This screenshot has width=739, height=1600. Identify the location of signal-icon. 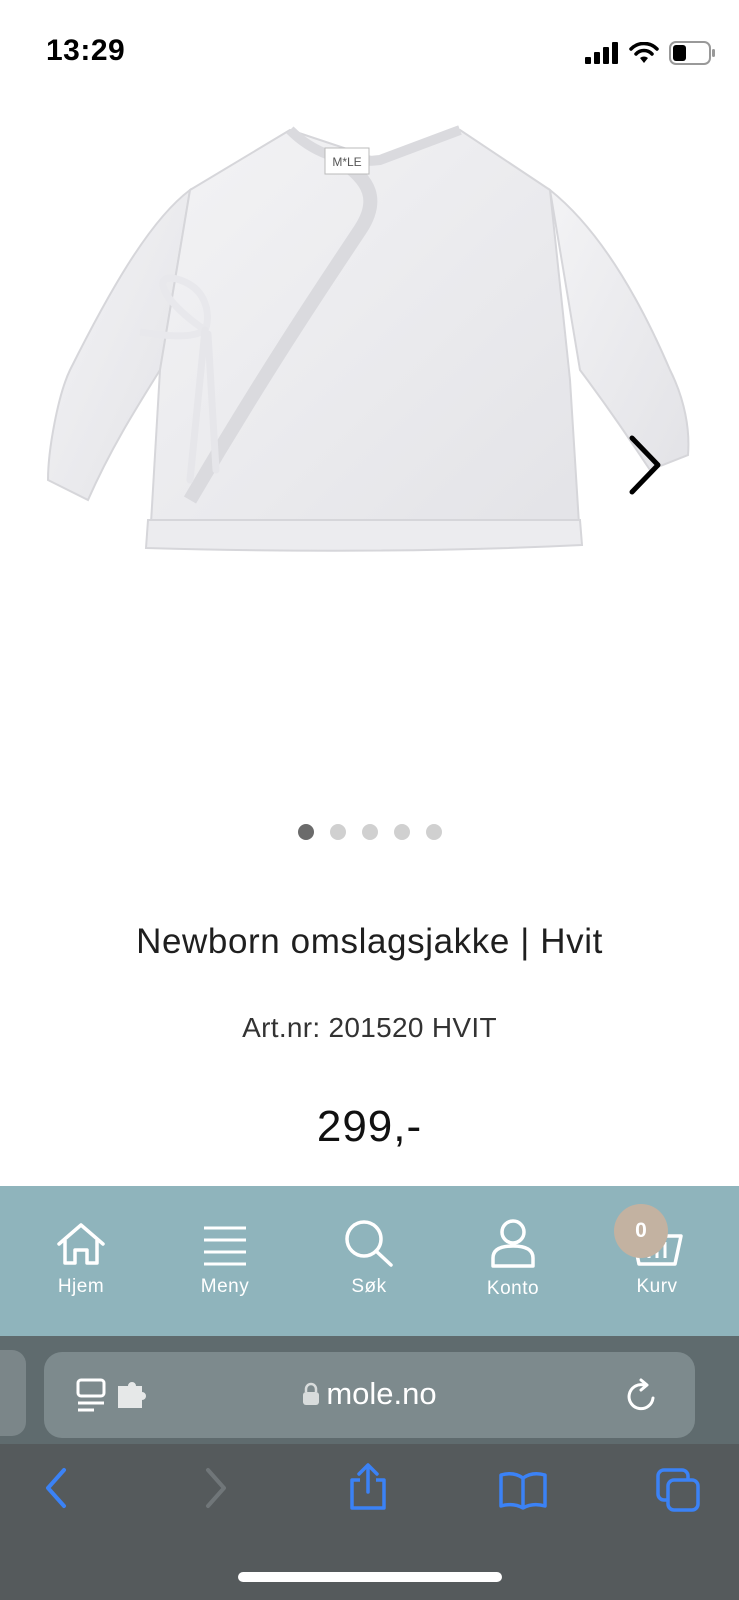
(601, 53).